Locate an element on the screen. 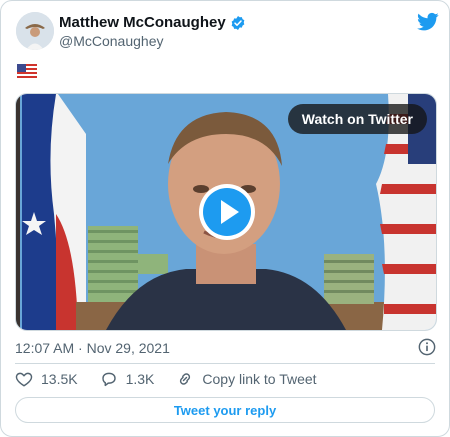 This screenshot has height=437, width=450. reply-bubble-icon is located at coordinates (108, 379).